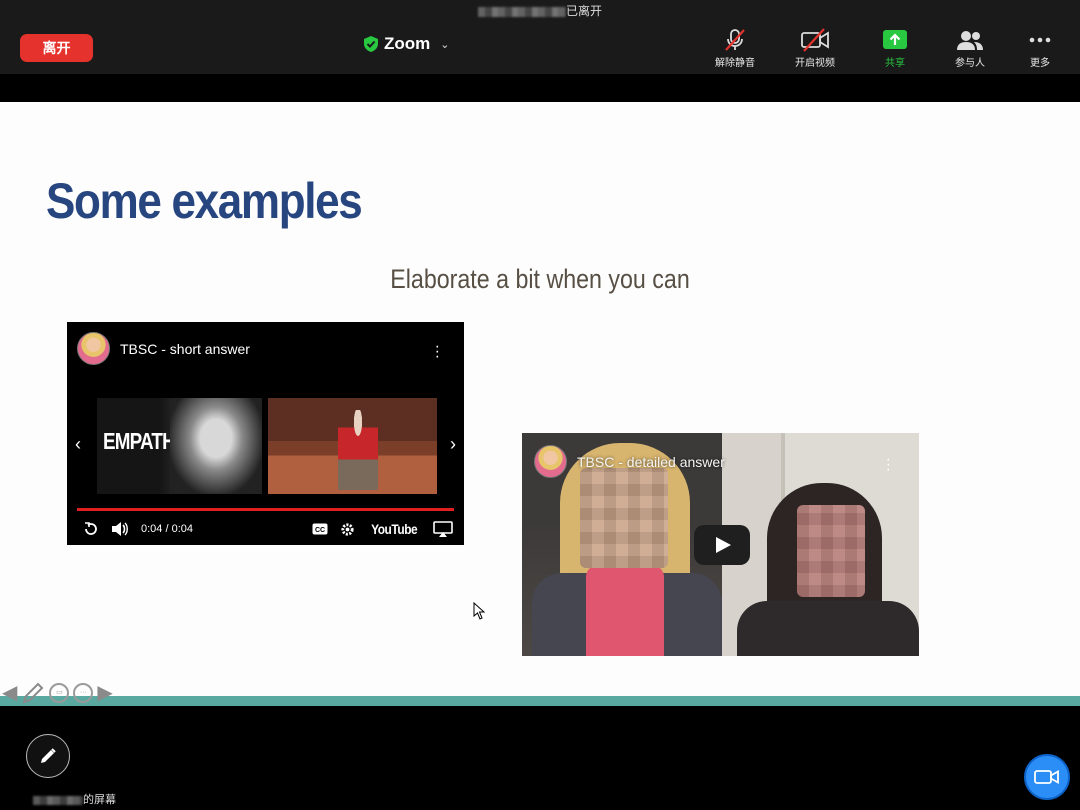  What do you see at coordinates (104, 693) in the screenshot?
I see `next-slide-arrow-icon: ▶` at bounding box center [104, 693].